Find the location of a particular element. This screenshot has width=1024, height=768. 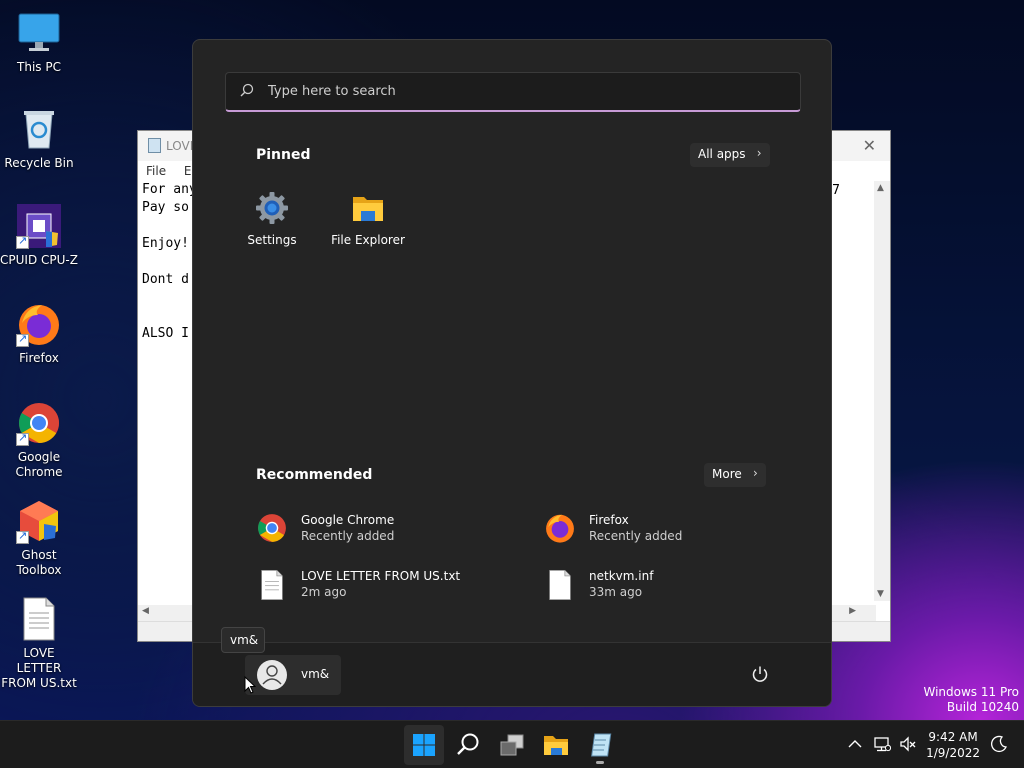

user-icon is located at coordinates (272, 675).